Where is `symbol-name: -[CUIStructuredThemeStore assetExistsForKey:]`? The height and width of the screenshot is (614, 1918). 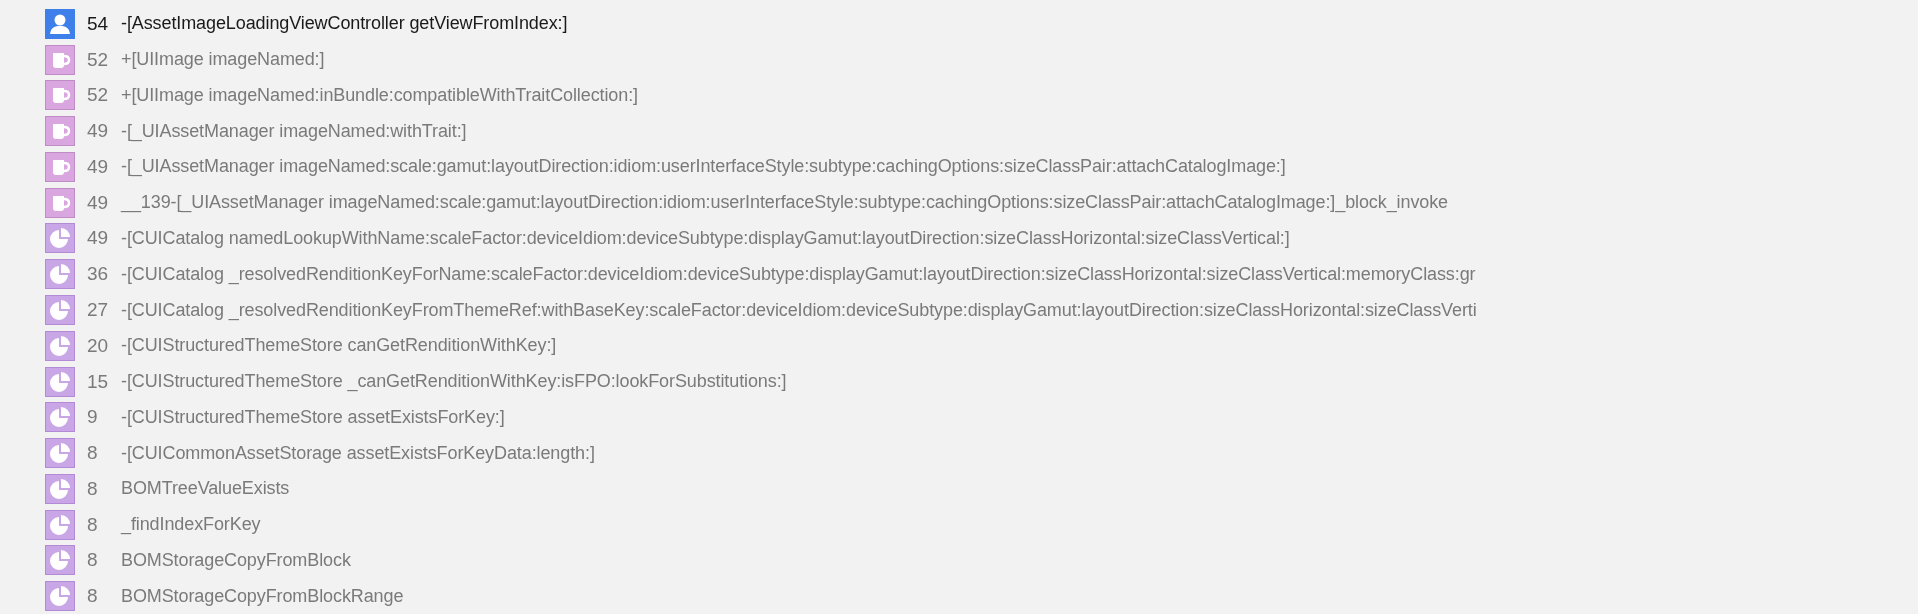 symbol-name: -[CUIStructuredThemeStore assetExistsForKey:] is located at coordinates (313, 417).